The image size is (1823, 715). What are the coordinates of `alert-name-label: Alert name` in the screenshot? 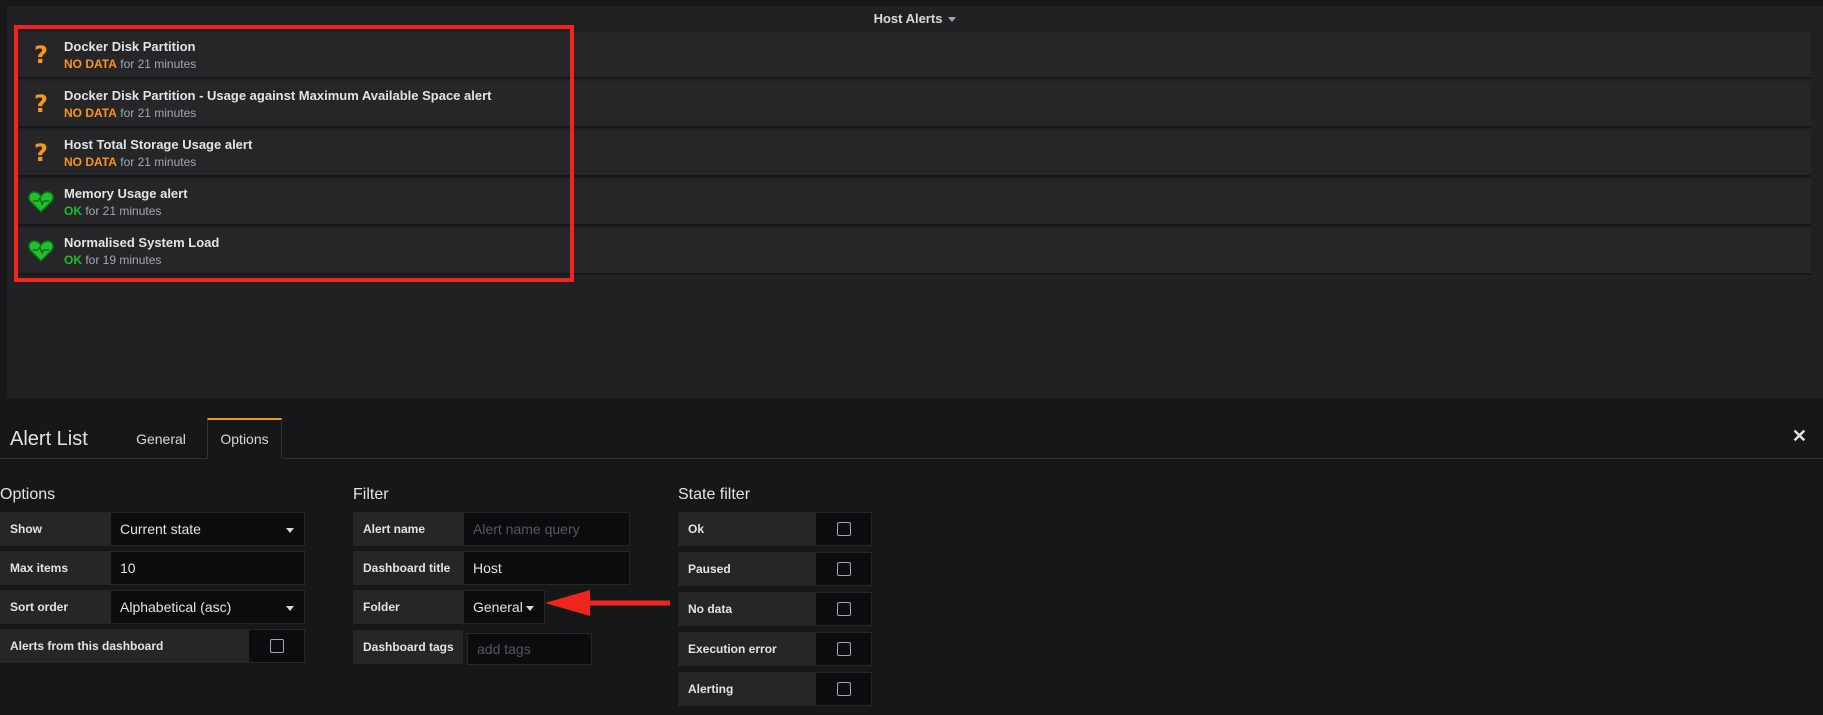 It's located at (408, 529).